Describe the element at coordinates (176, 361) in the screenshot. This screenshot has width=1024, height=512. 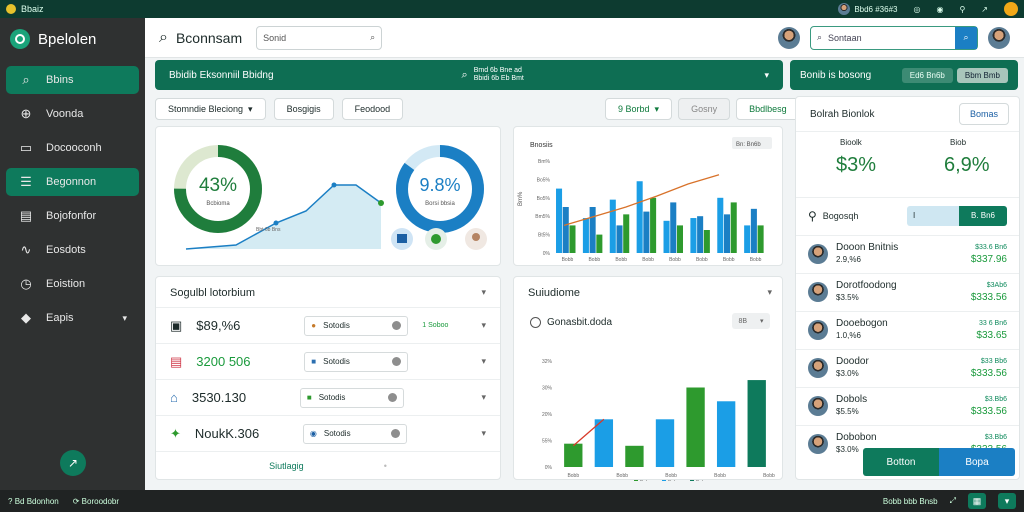
I see `bag-icon: ▤` at that location.